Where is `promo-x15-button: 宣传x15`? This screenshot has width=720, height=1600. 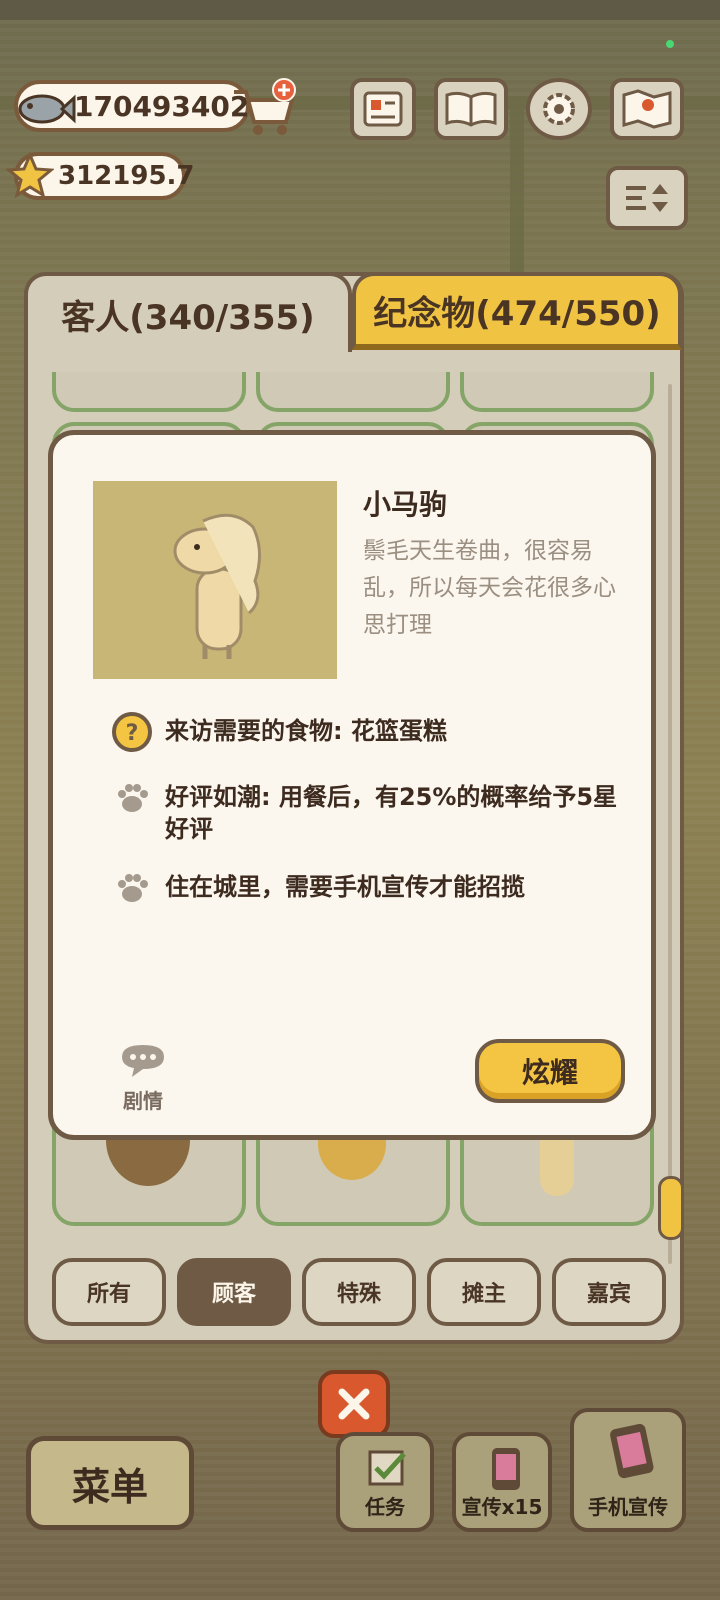 promo-x15-button: 宣传x15 is located at coordinates (502, 1482).